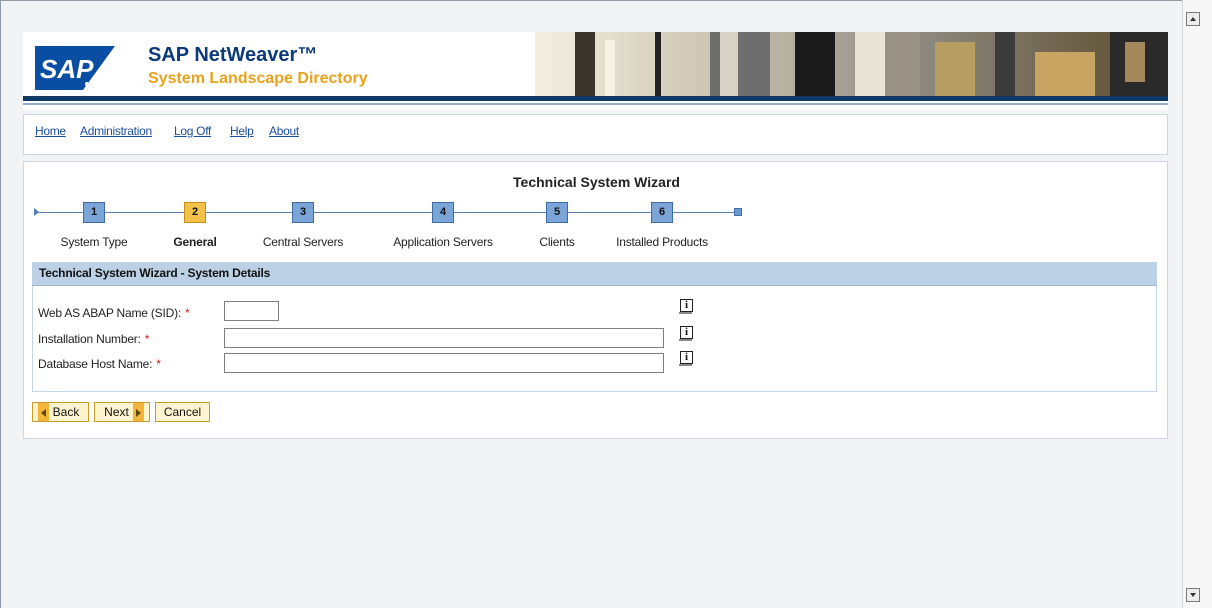  Describe the element at coordinates (388, 212) in the screenshot. I see `roadmap-line` at that location.